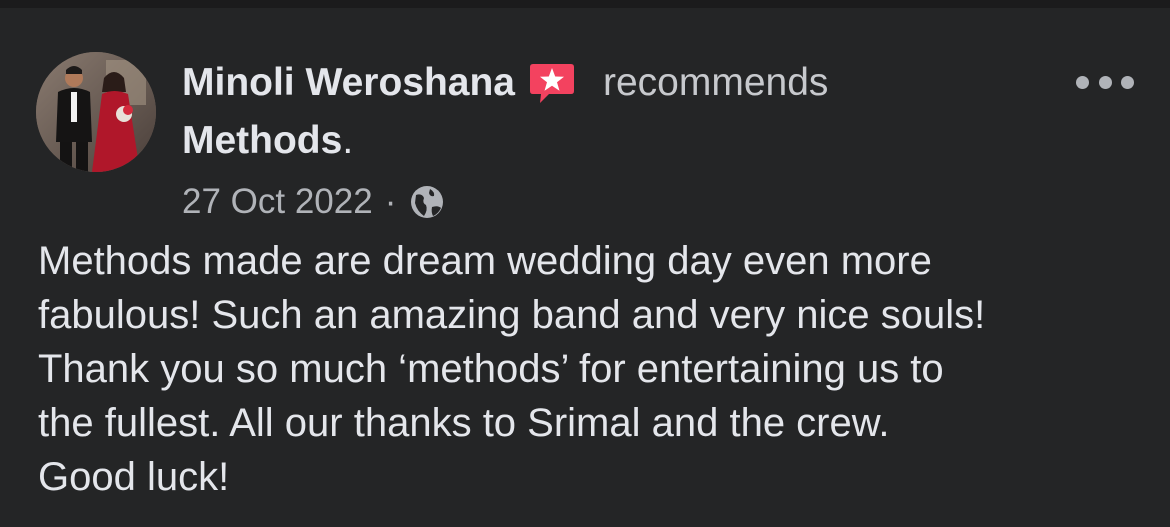 This screenshot has width=1170, height=527. Describe the element at coordinates (552, 83) in the screenshot. I see `recommendation-star-icon` at that location.